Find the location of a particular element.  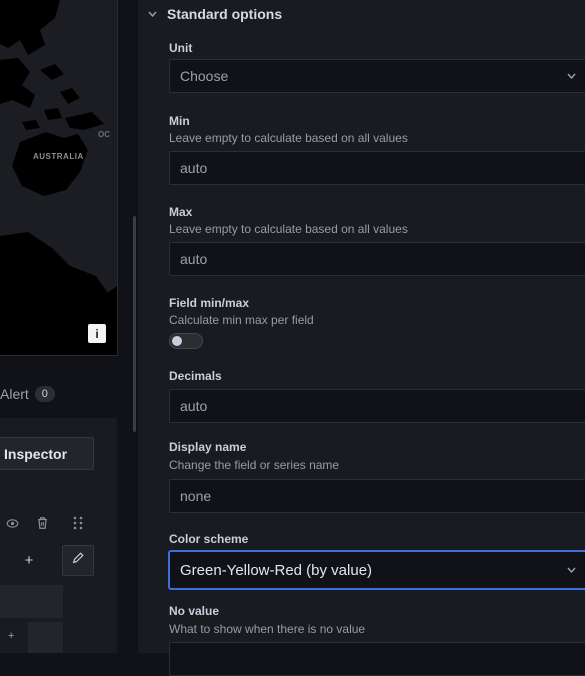

display-name-input: none is located at coordinates (377, 496).